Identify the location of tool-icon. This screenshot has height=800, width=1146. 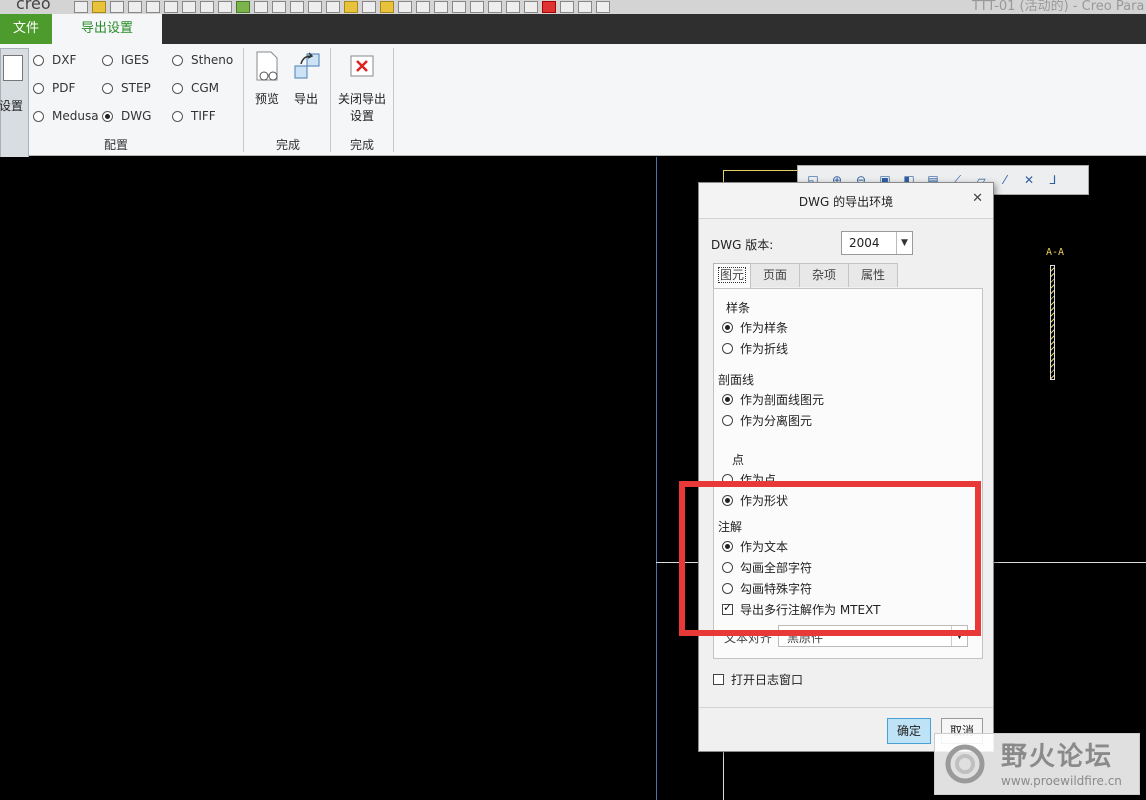
(369, 7).